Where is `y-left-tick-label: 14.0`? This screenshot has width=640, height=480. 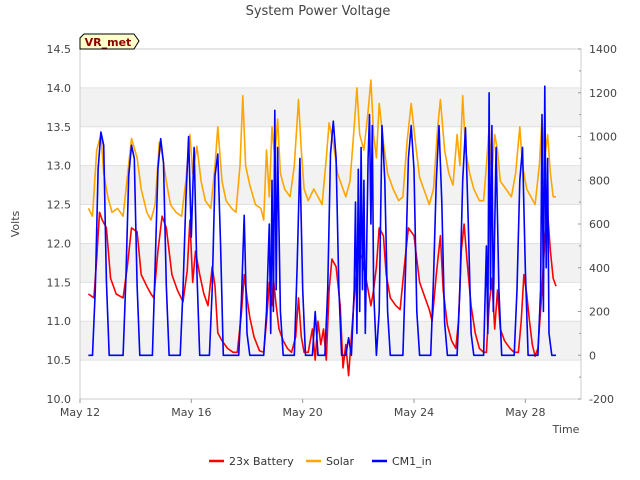
y-left-tick-label: 14.0 is located at coordinates (59, 88).